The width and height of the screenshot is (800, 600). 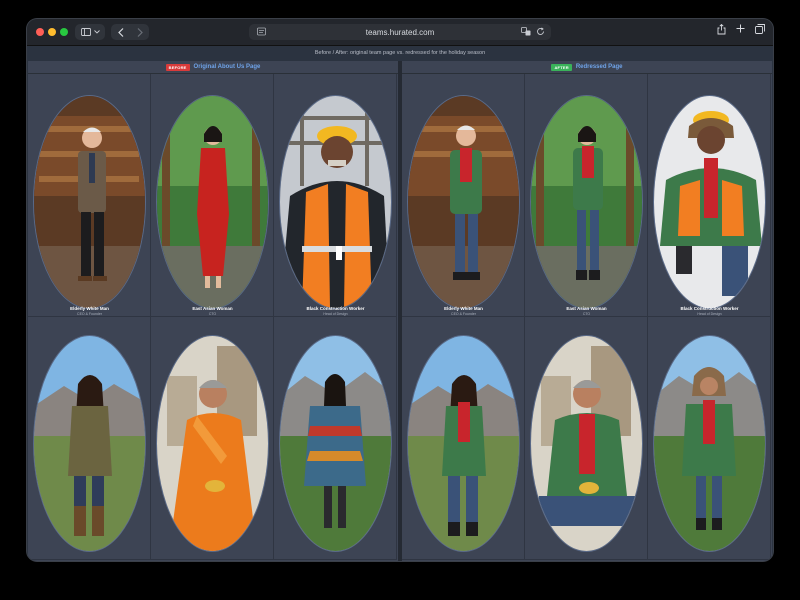 I want to click on before-card-3: Black Construction Worker Head of Design, so click(x=335, y=195).